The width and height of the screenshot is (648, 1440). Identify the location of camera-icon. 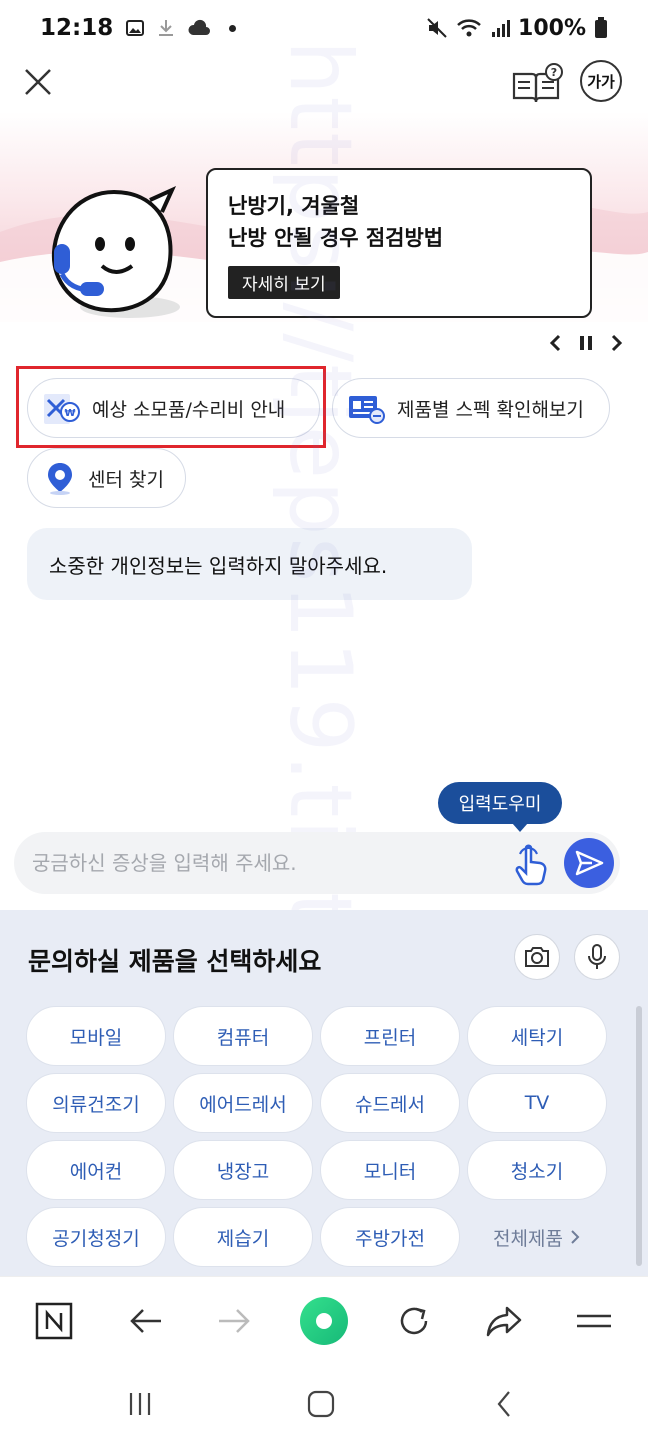
(537, 957).